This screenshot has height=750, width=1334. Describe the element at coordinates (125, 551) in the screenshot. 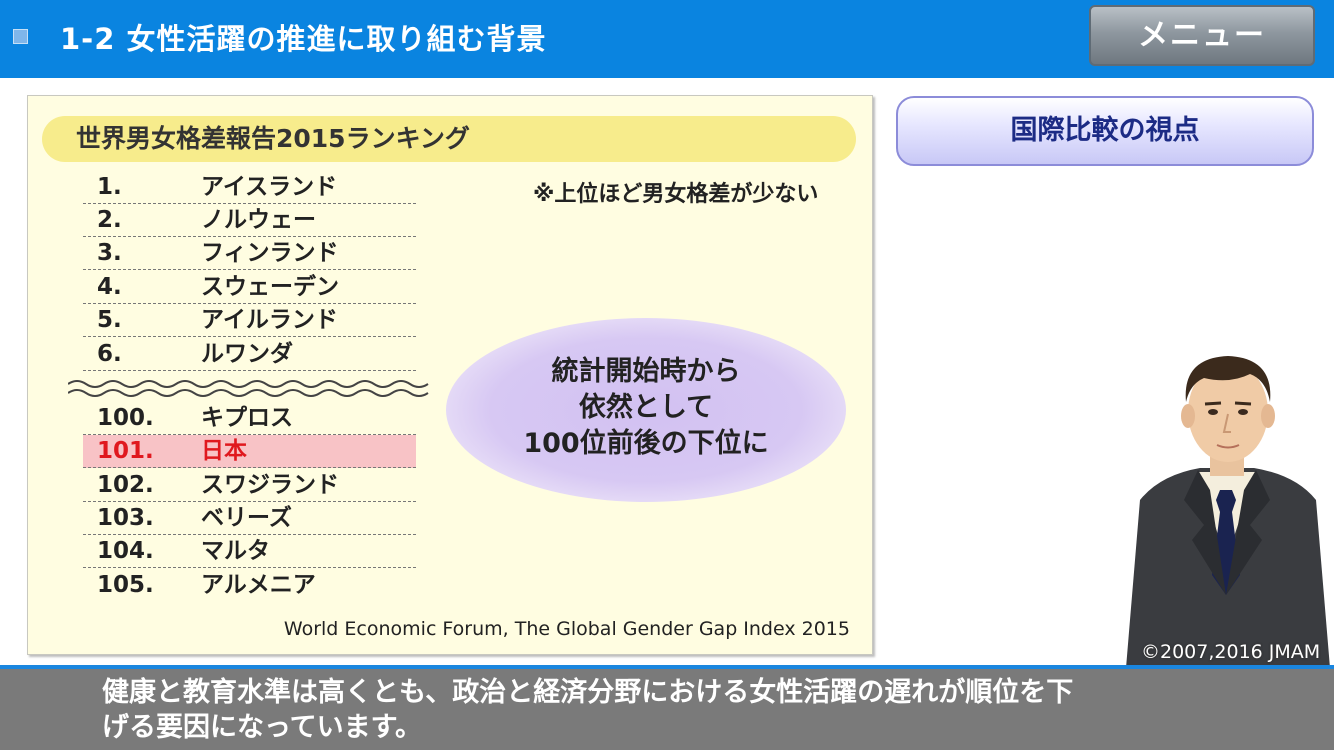

I see `rank-number: 104.` at that location.